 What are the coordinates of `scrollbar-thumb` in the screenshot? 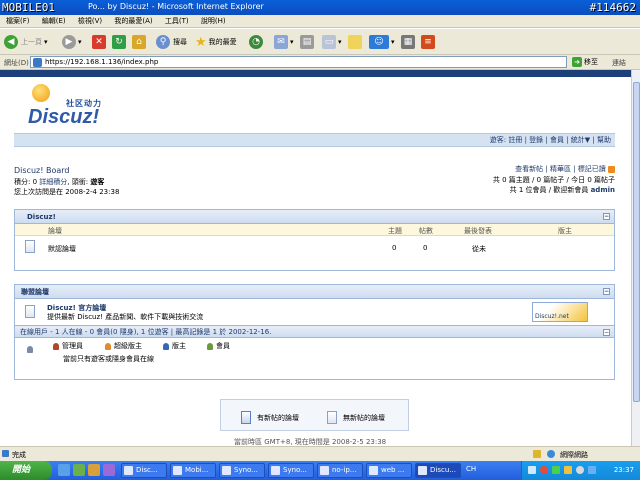 It's located at (636, 242).